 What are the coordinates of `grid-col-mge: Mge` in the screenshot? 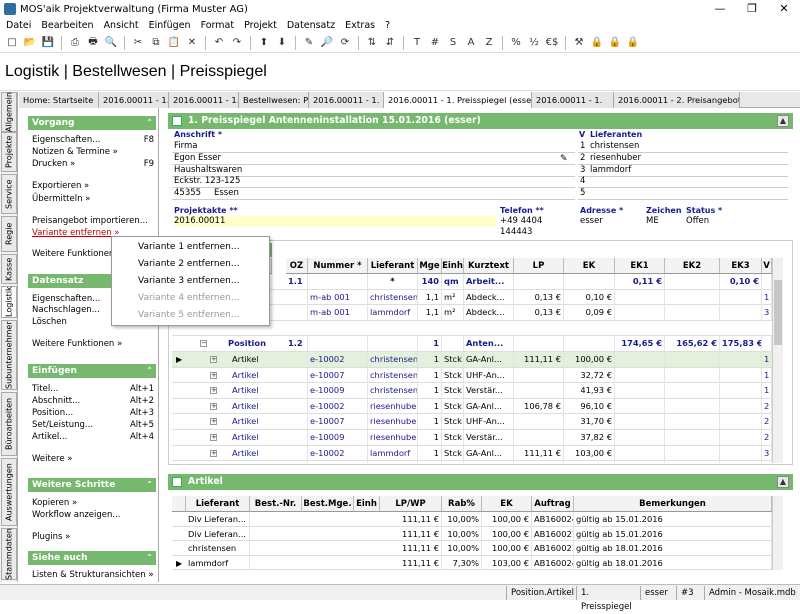 It's located at (430, 266).